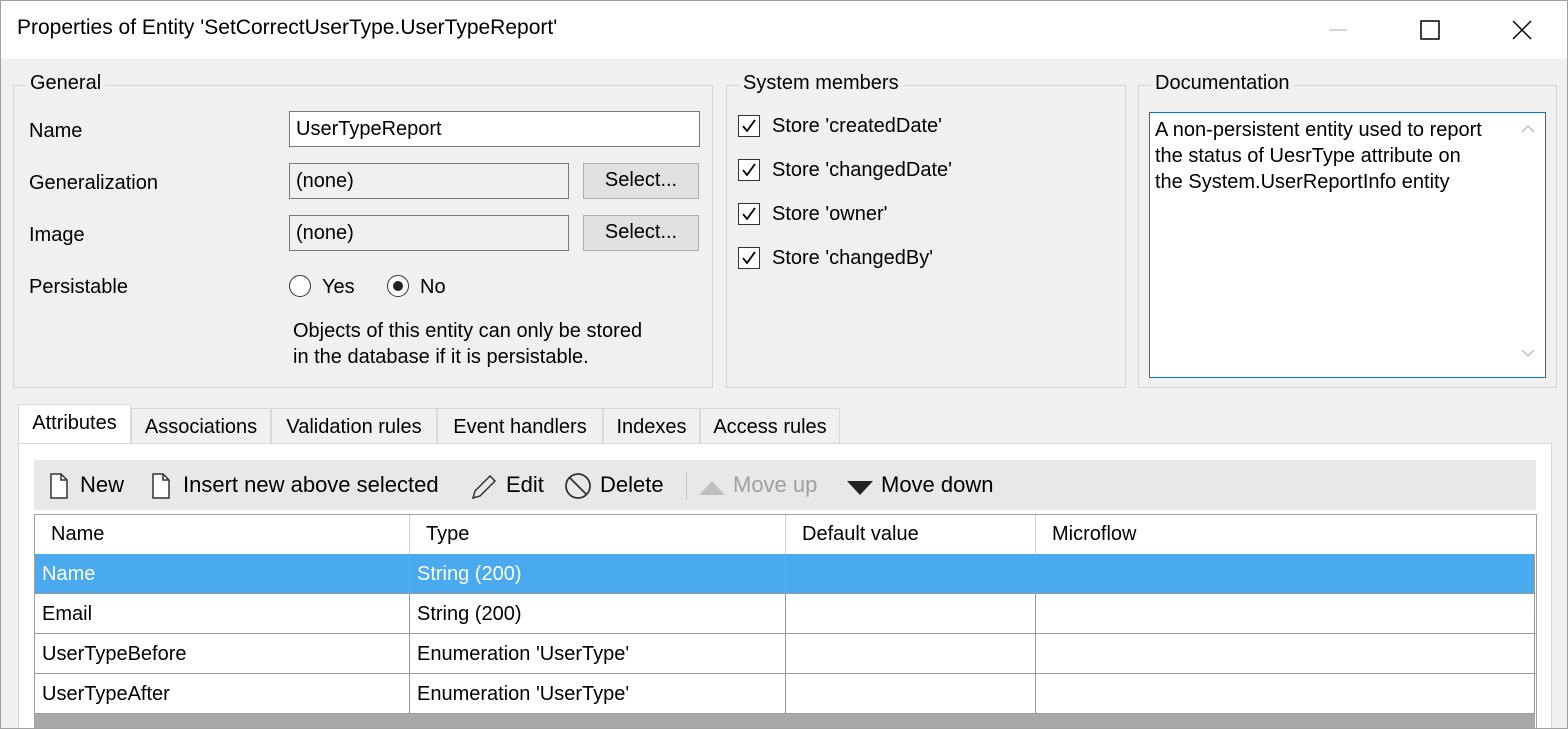  Describe the element at coordinates (484, 486) in the screenshot. I see `pencil-icon` at that location.